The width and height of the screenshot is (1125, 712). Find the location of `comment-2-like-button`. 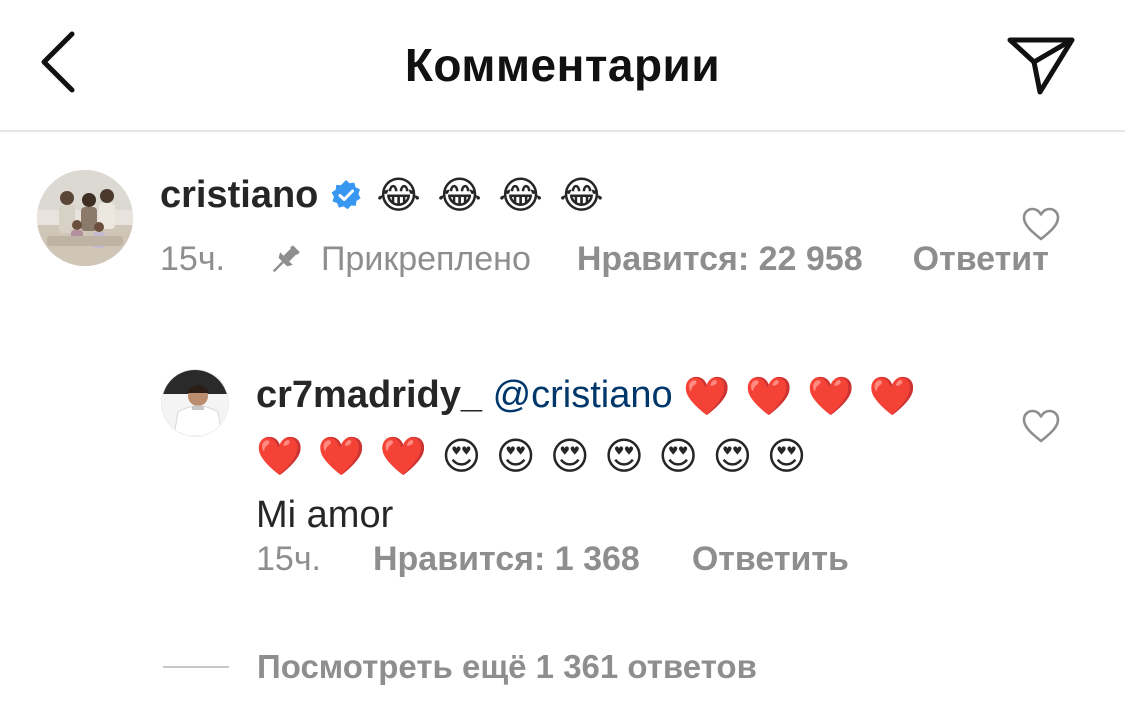

comment-2-like-button is located at coordinates (1041, 426).